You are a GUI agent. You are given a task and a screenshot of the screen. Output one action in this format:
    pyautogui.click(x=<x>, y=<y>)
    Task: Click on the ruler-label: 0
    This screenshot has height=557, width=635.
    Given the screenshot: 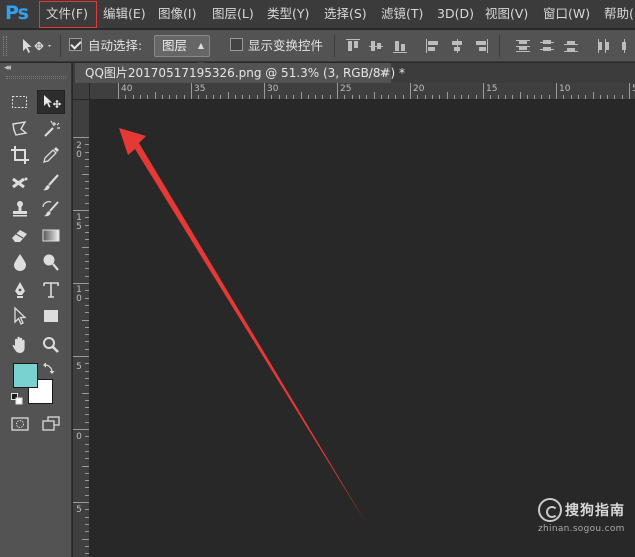 What is the action you would take?
    pyautogui.click(x=79, y=437)
    